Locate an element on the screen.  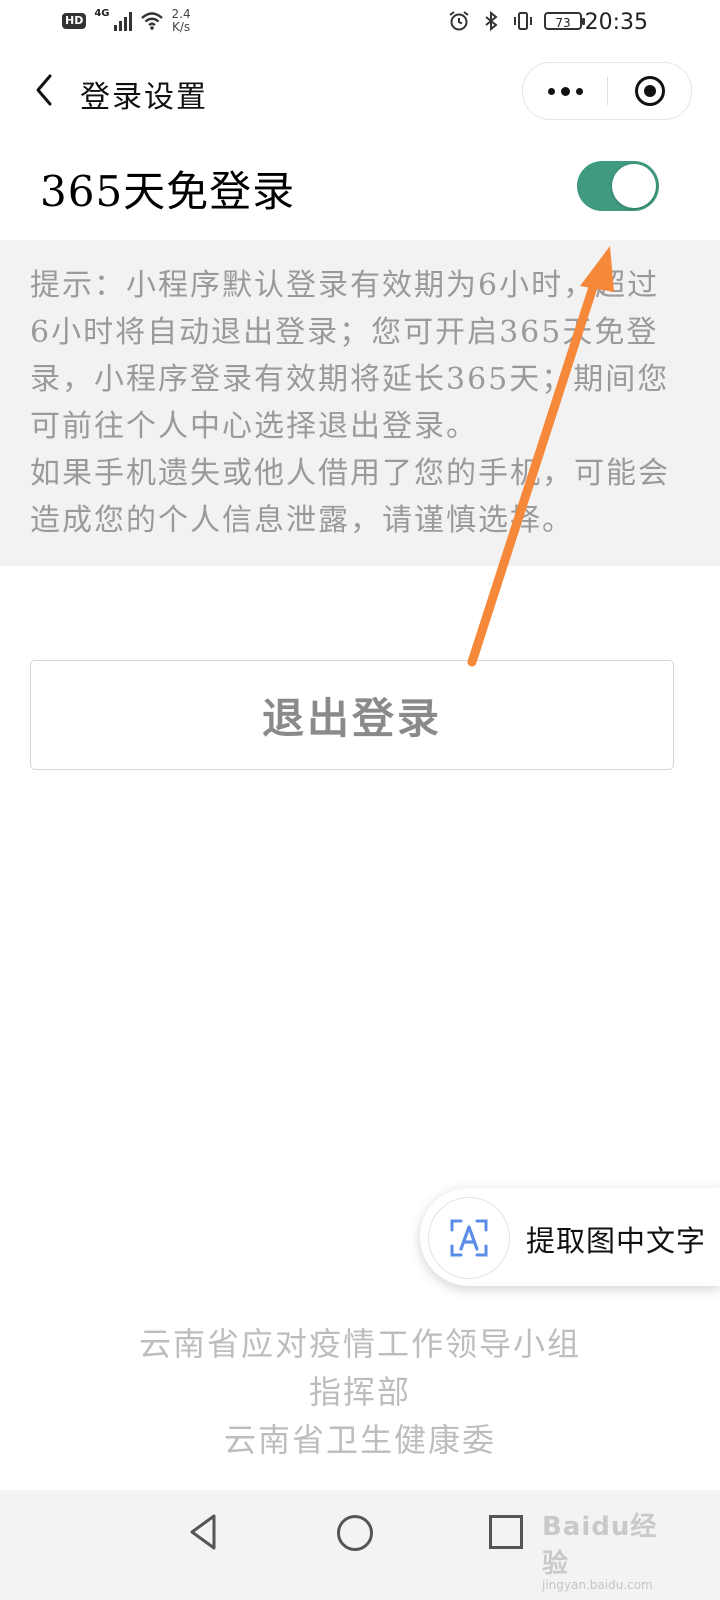
setting-row-365-login: 365天免登录 is located at coordinates (360, 190).